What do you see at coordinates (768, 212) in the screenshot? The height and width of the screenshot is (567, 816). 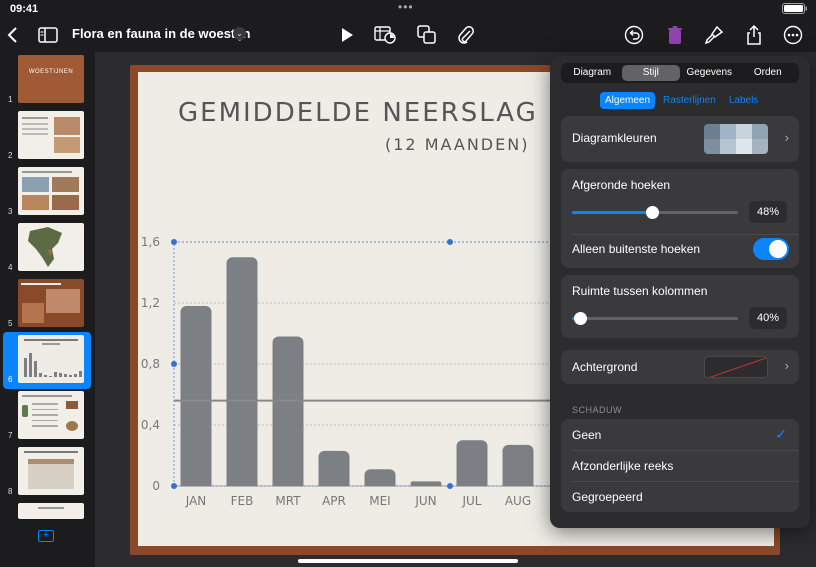 I see `rounded-corners-value: 48%` at bounding box center [768, 212].